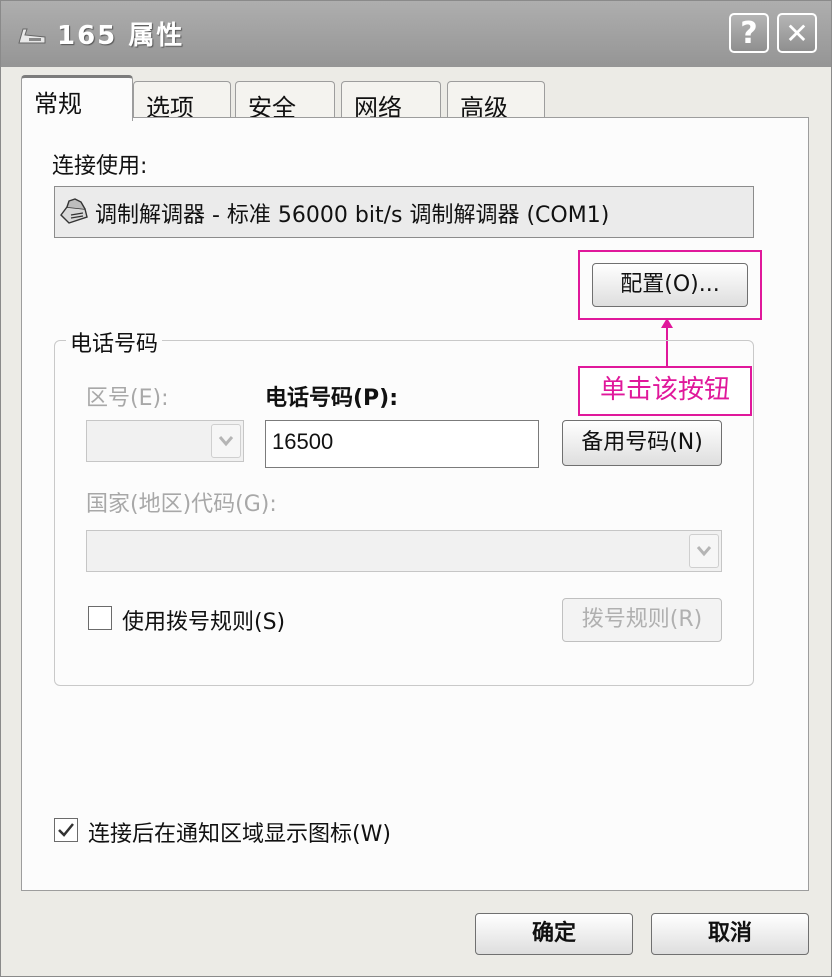  Describe the element at coordinates (554, 934) in the screenshot. I see `ok-button: 确定` at that location.